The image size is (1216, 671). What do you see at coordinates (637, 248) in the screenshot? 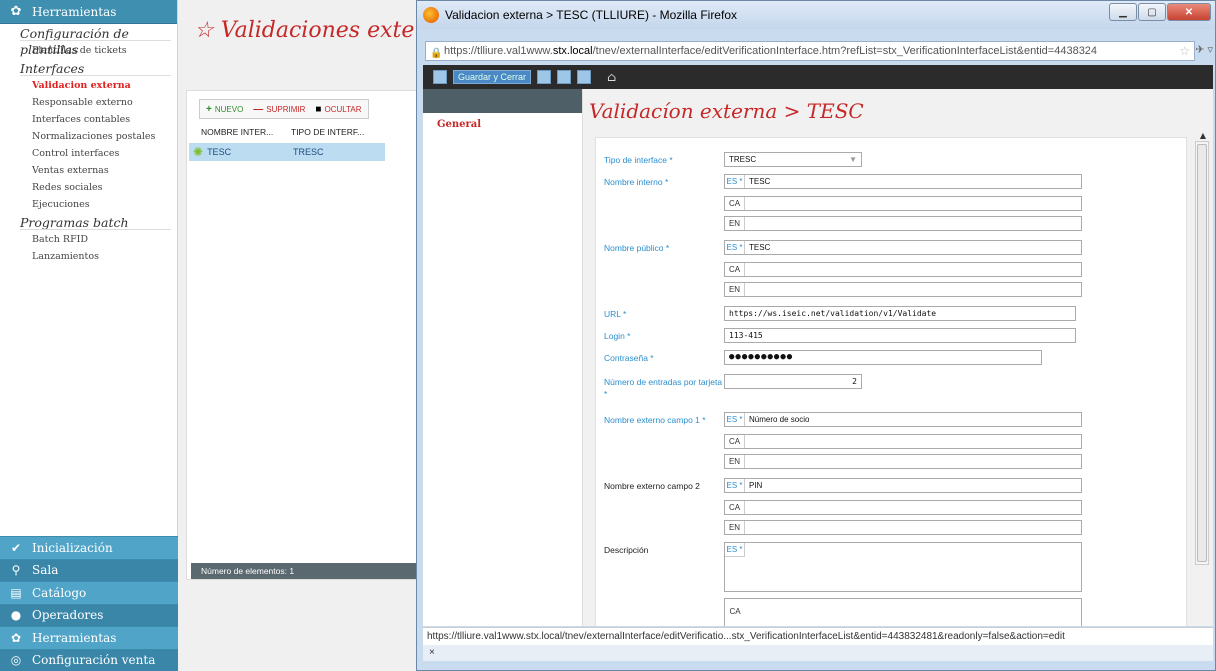
I see `label-nombre-publico: Nombre público *` at bounding box center [637, 248].